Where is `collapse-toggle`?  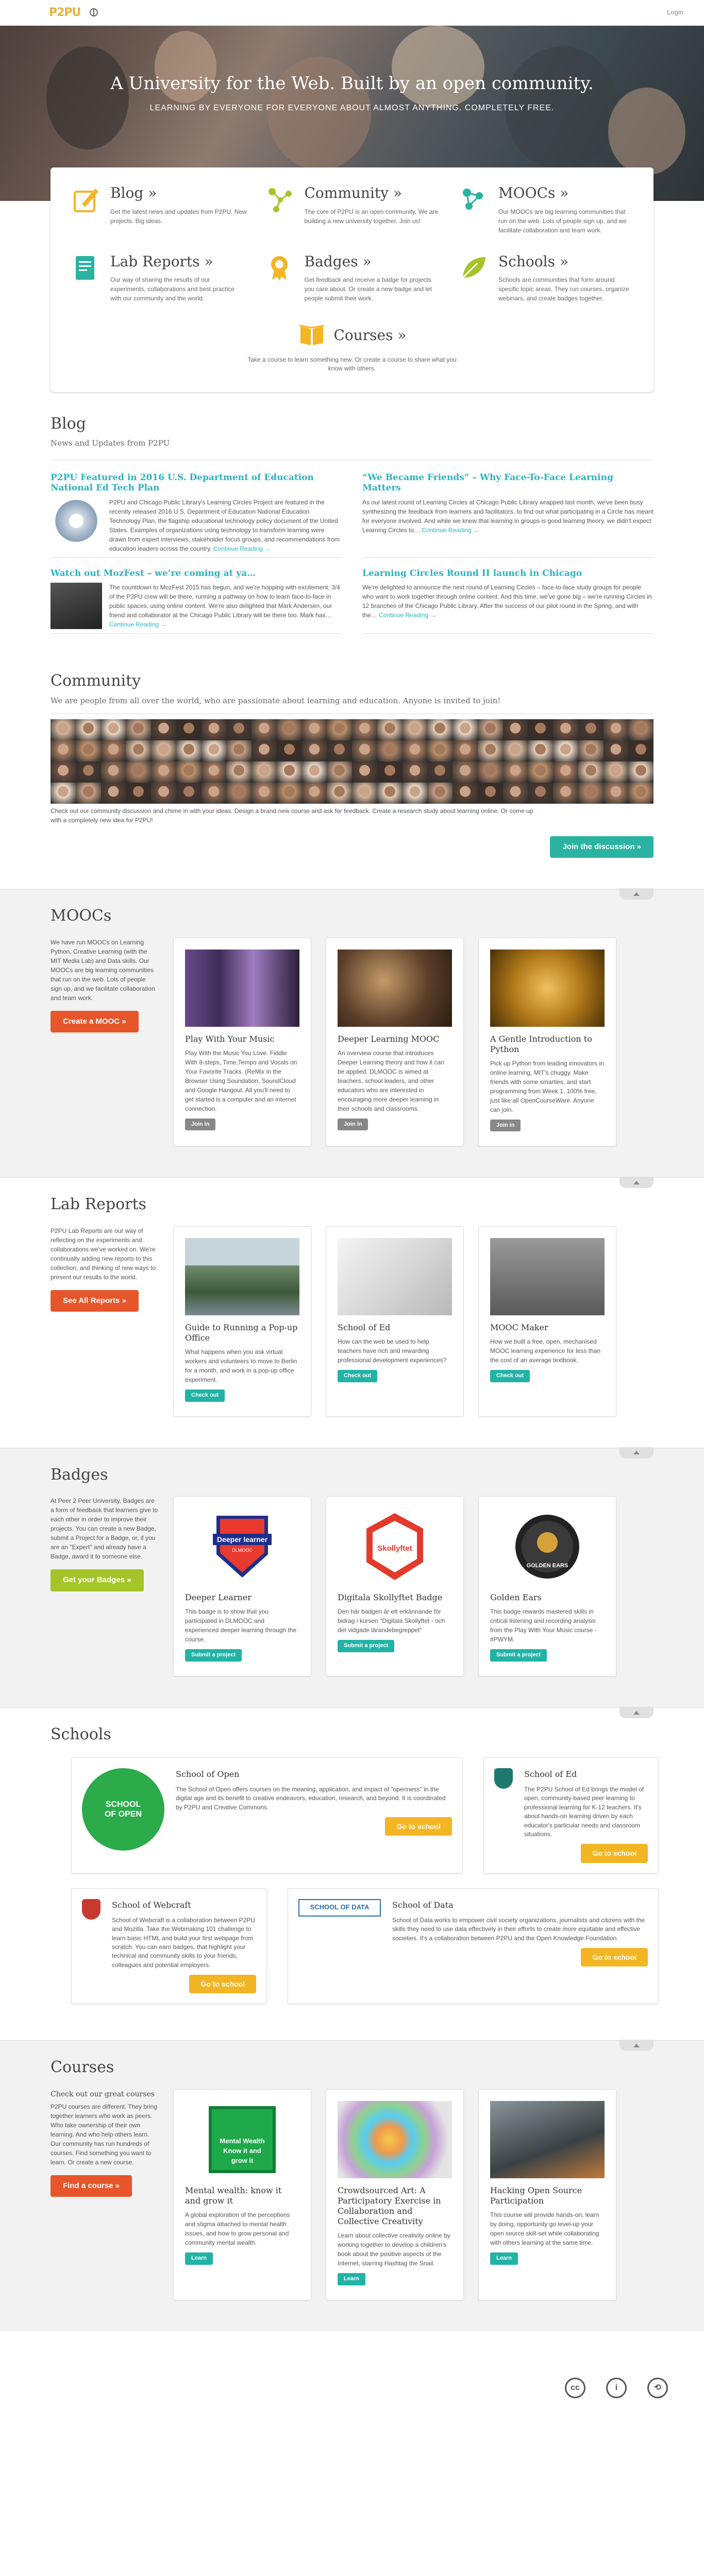
collapse-toggle is located at coordinates (636, 894).